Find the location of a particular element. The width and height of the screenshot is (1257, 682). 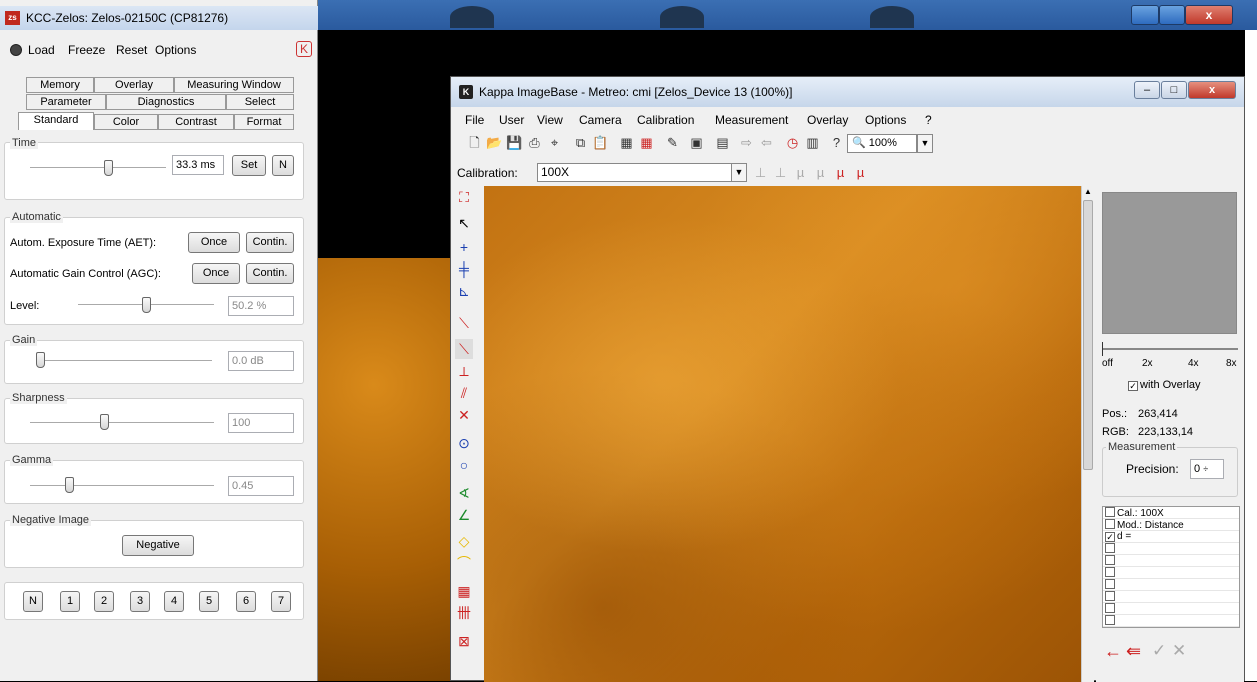

preset-7-button: 7 is located at coordinates (281, 601).